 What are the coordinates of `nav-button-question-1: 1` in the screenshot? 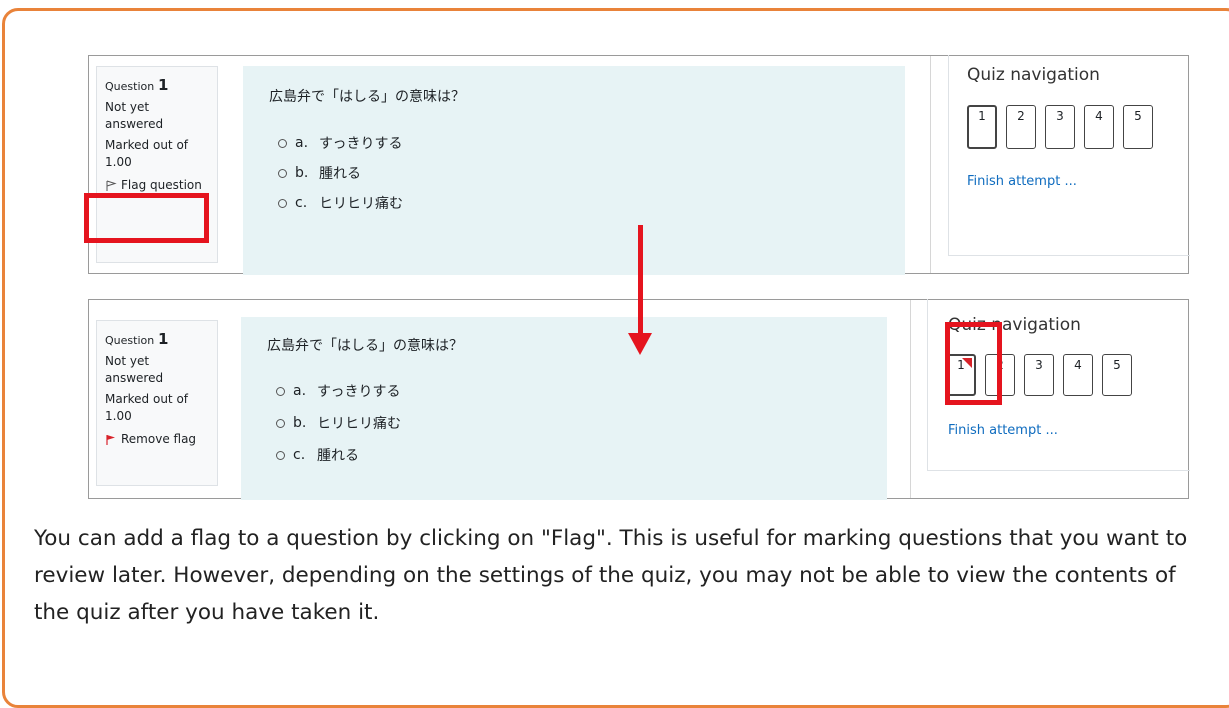 It's located at (982, 127).